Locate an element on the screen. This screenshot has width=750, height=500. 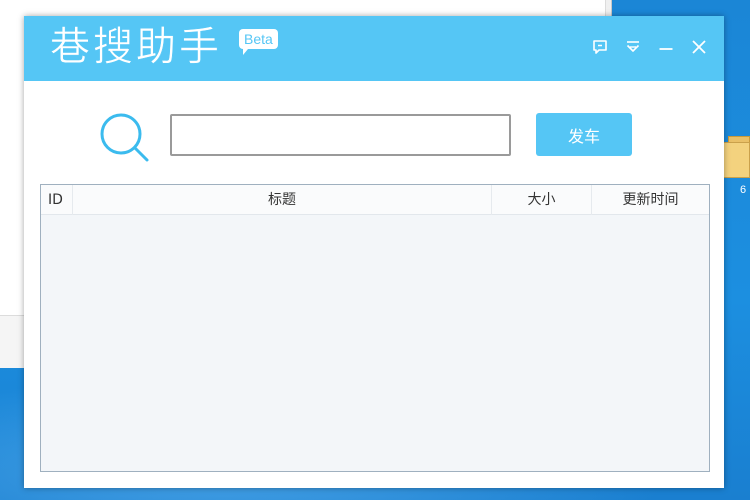
desktop-folder-icon is located at coordinates (736, 154).